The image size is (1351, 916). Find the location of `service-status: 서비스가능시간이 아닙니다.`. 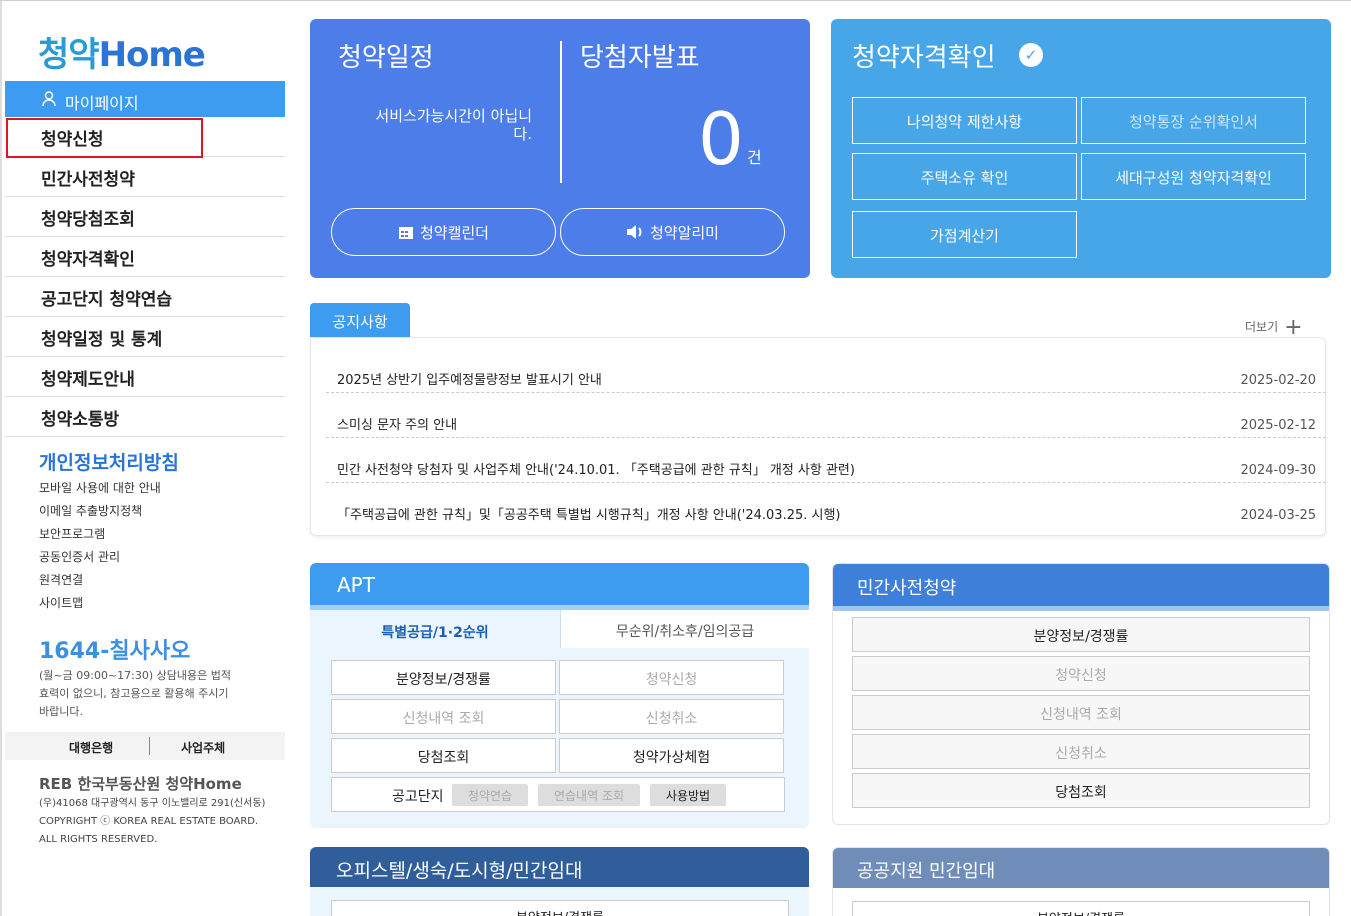

service-status: 서비스가능시간이 아닙니다. is located at coordinates (453, 125).